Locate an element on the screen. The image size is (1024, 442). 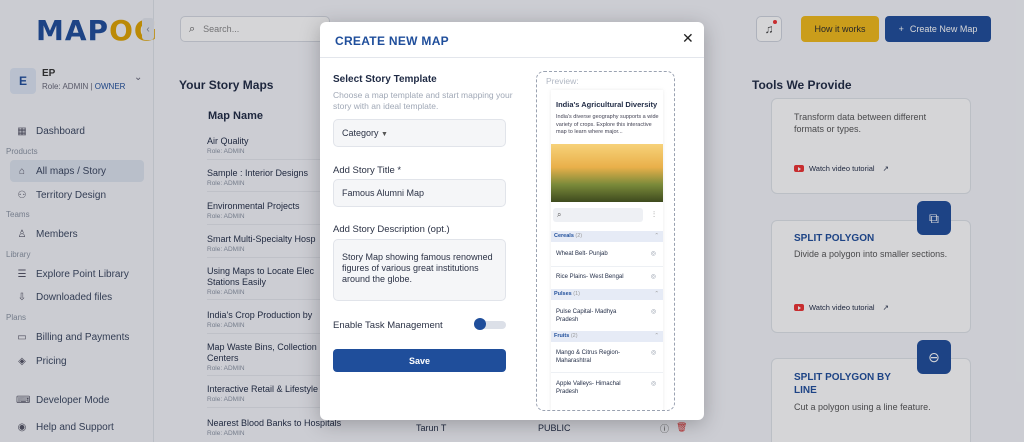
preview-search-icon: ⌕ is located at coordinates (598, 215).